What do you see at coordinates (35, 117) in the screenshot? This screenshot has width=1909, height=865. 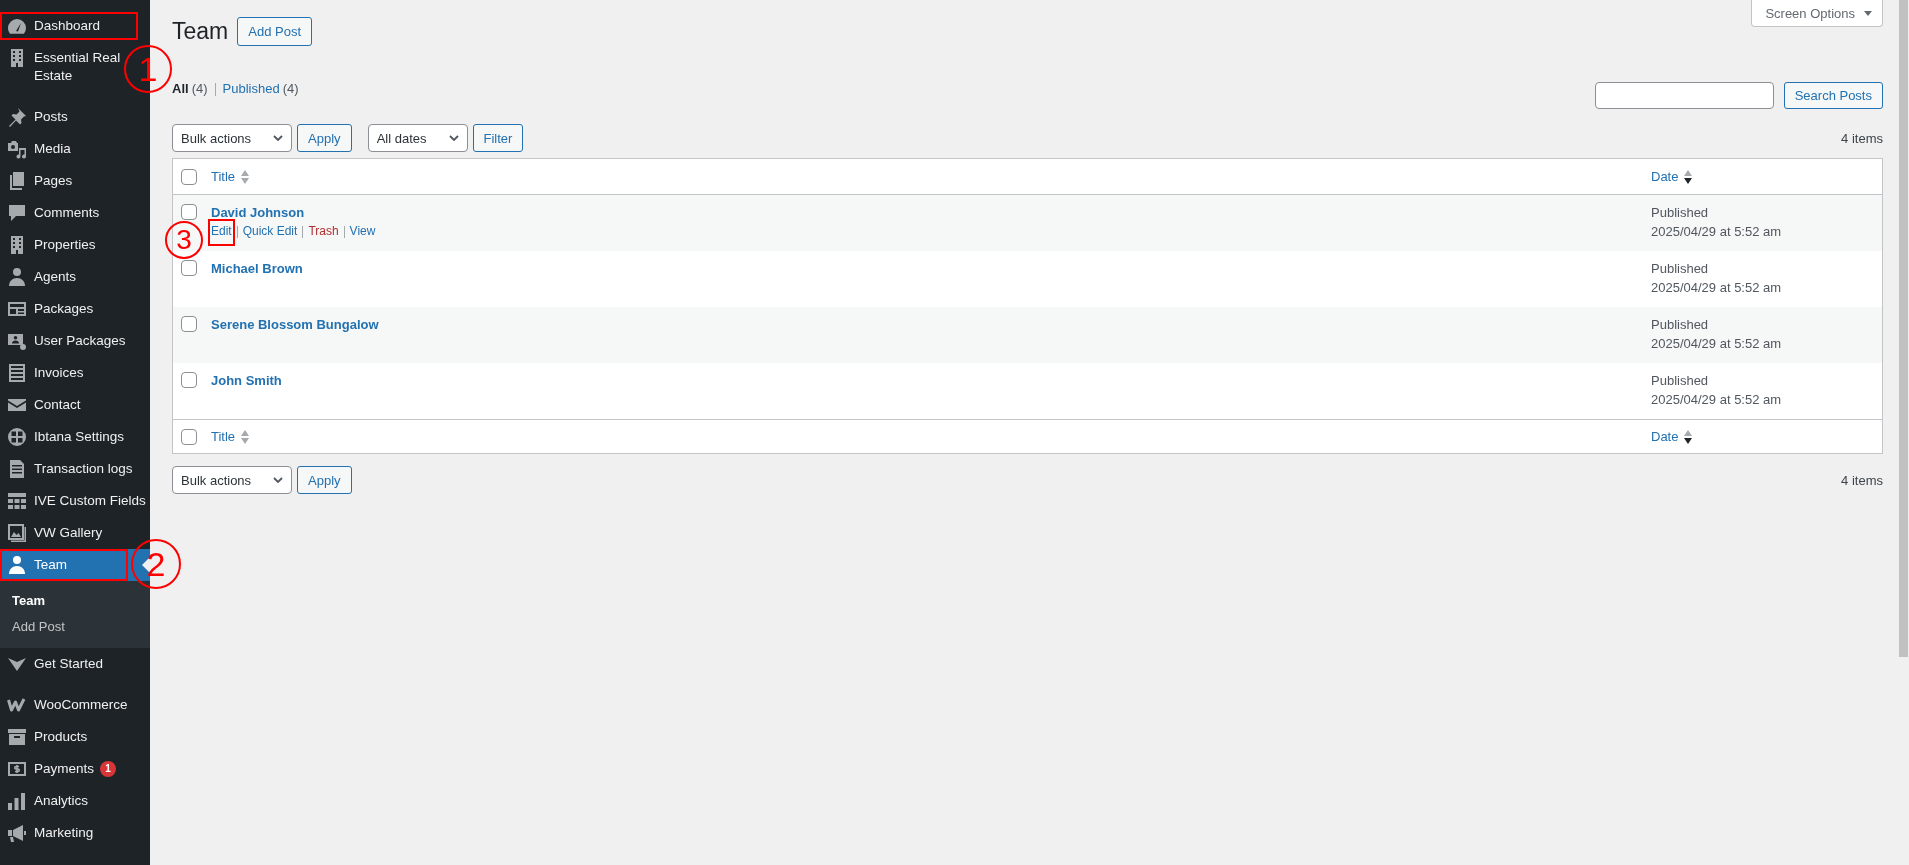 I see `sidebar-menu-item: Posts` at bounding box center [35, 117].